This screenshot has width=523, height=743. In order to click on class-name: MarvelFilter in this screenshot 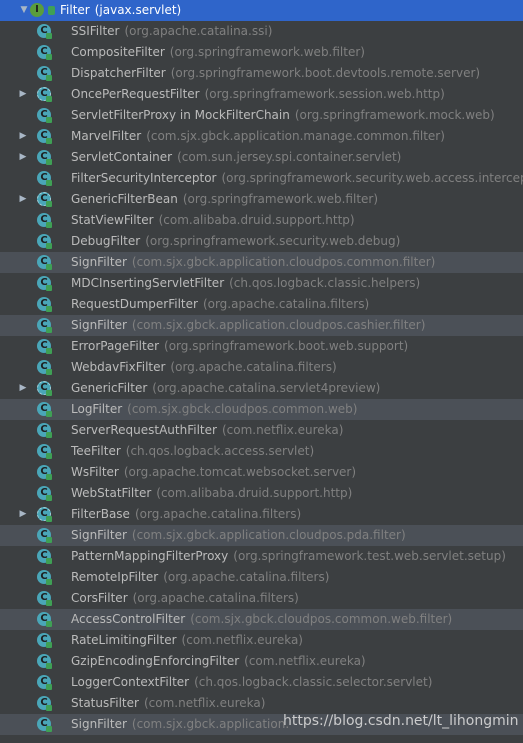, I will do `click(106, 136)`.